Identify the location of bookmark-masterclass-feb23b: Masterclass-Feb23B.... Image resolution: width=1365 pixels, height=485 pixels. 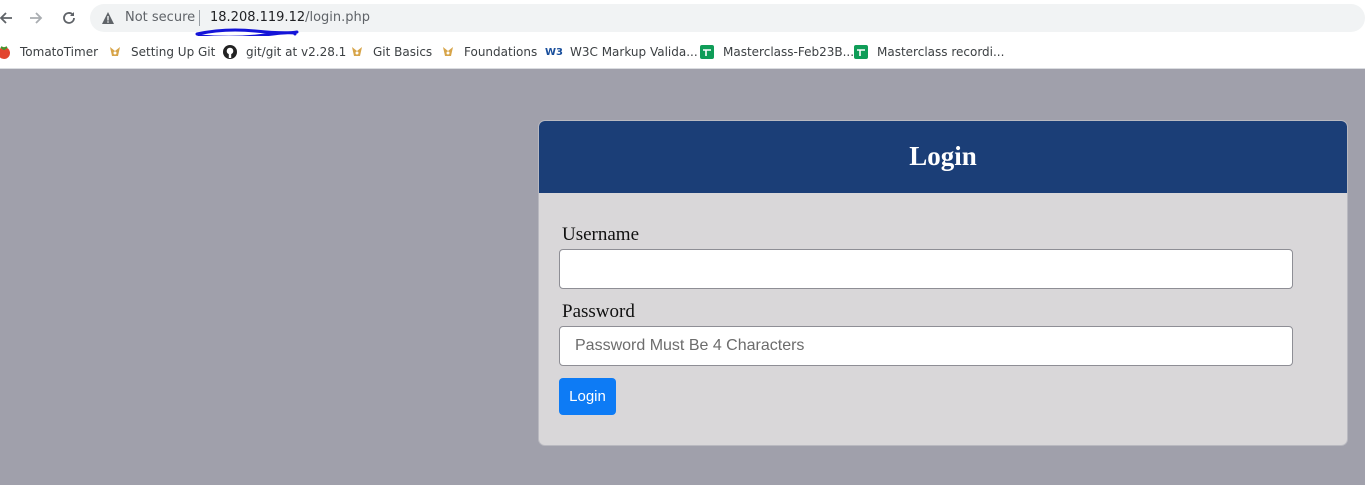
(776, 52).